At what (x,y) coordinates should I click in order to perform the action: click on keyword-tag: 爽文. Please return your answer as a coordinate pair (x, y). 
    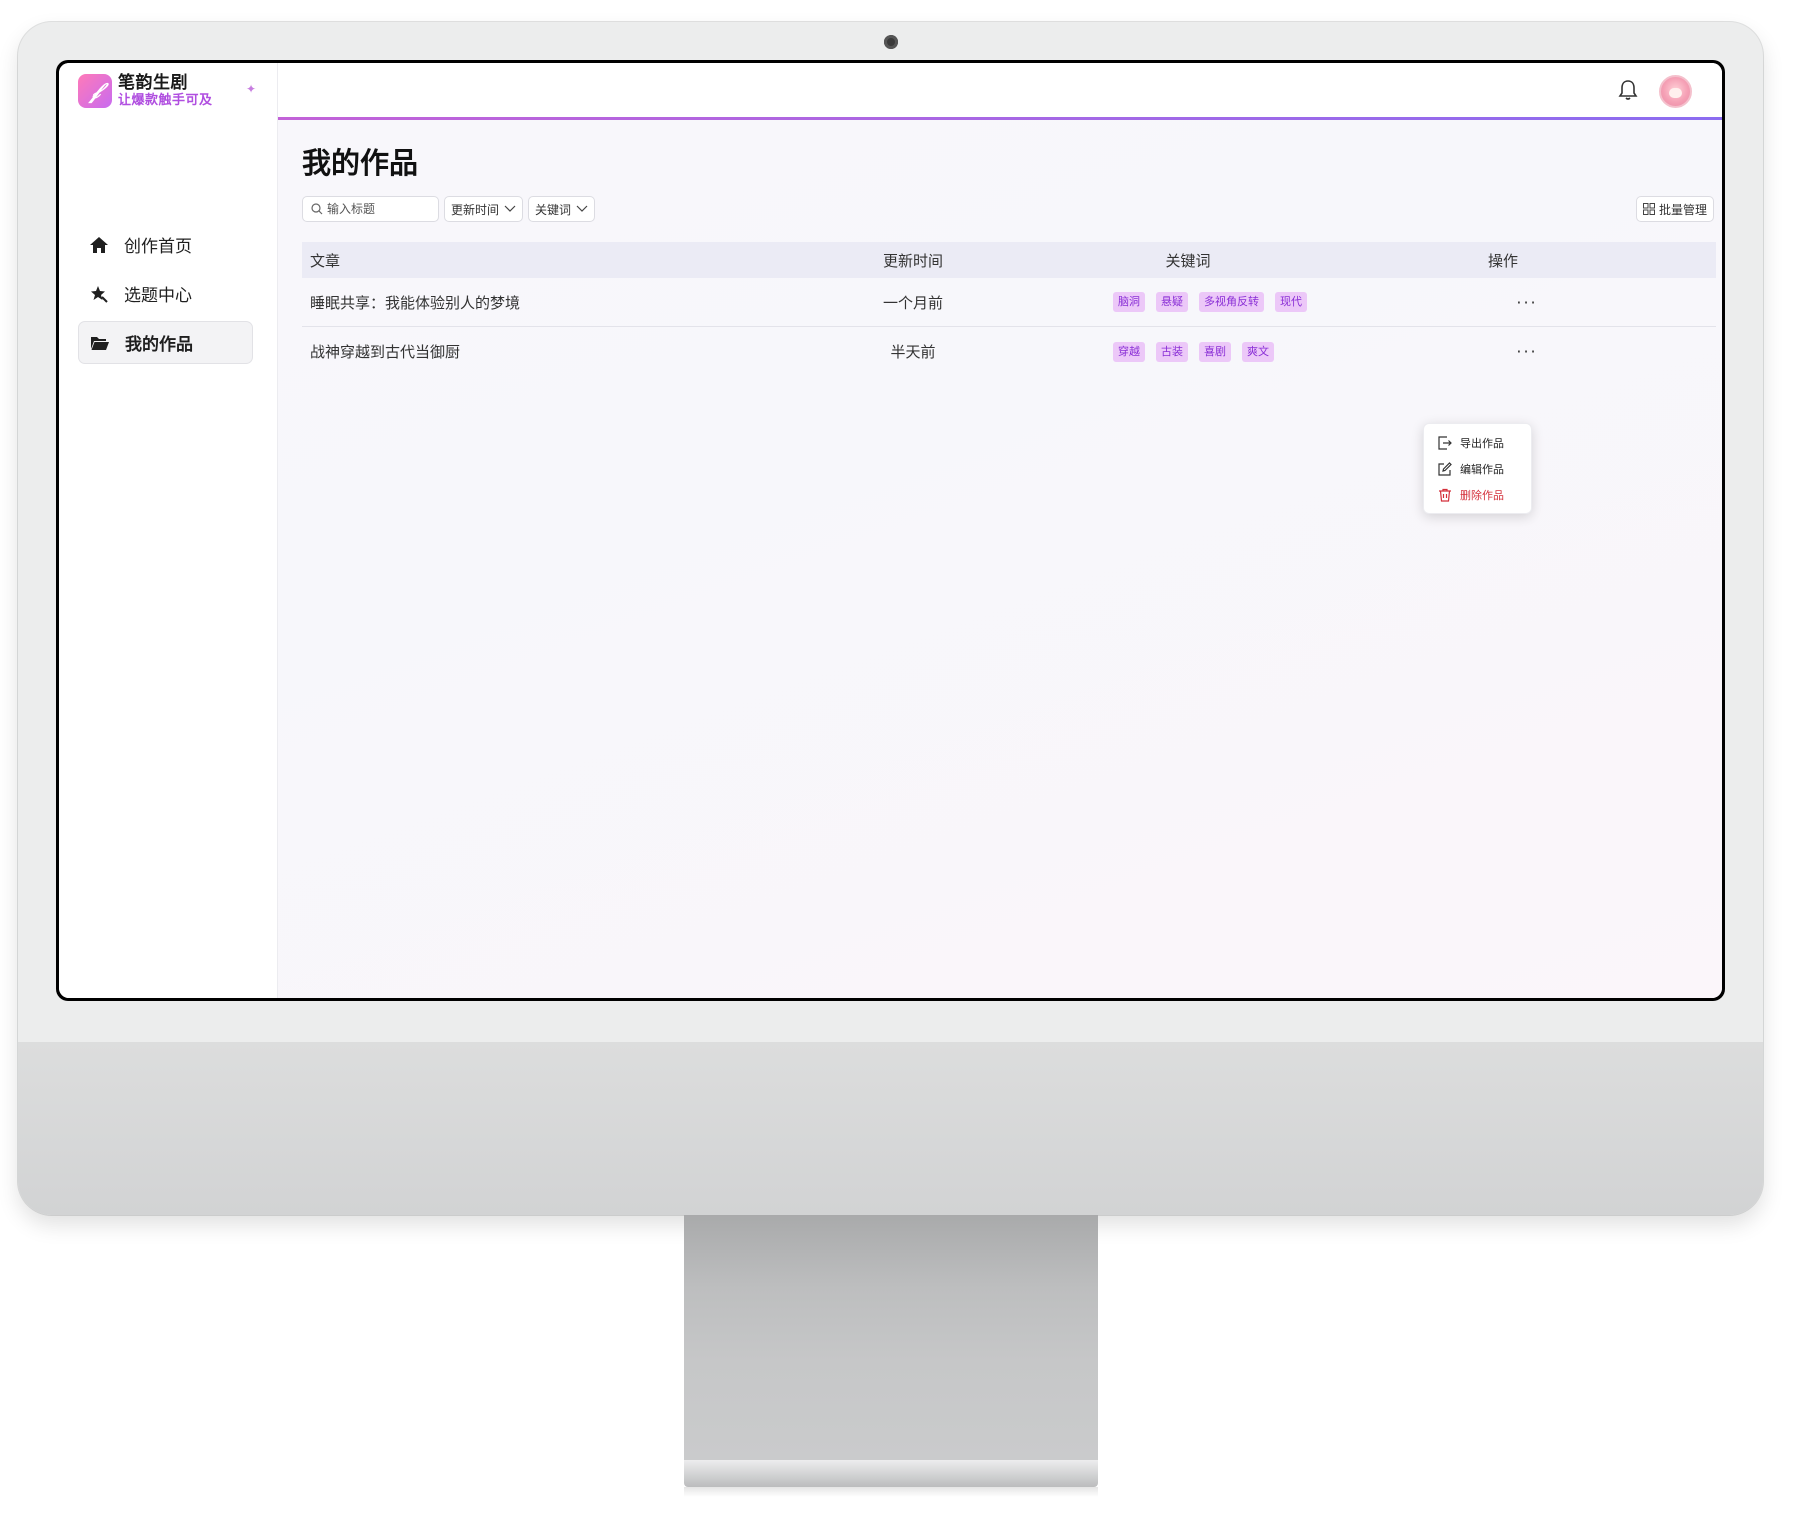
    Looking at the image, I should click on (1258, 351).